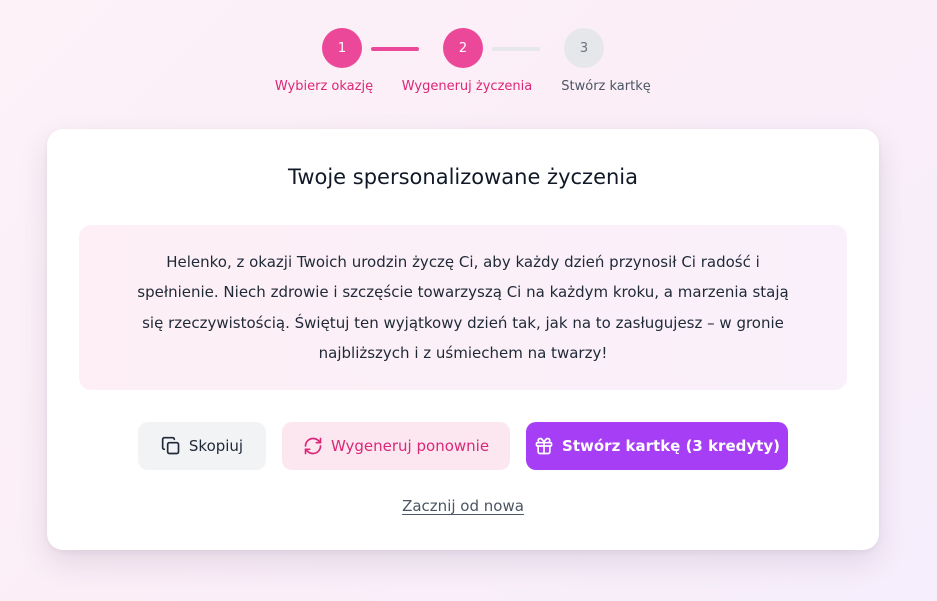 This screenshot has height=601, width=937. Describe the element at coordinates (463, 506) in the screenshot. I see `start-over-link: Zacznij od nowa` at that location.